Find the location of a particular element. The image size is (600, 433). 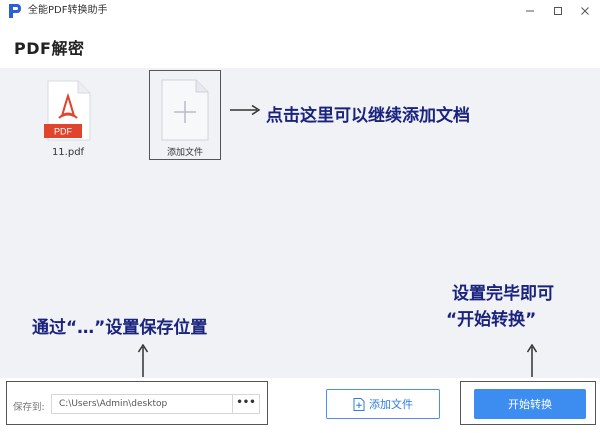

add-hint-annotation: 点击这里可以继续添加文档 is located at coordinates (368, 116).